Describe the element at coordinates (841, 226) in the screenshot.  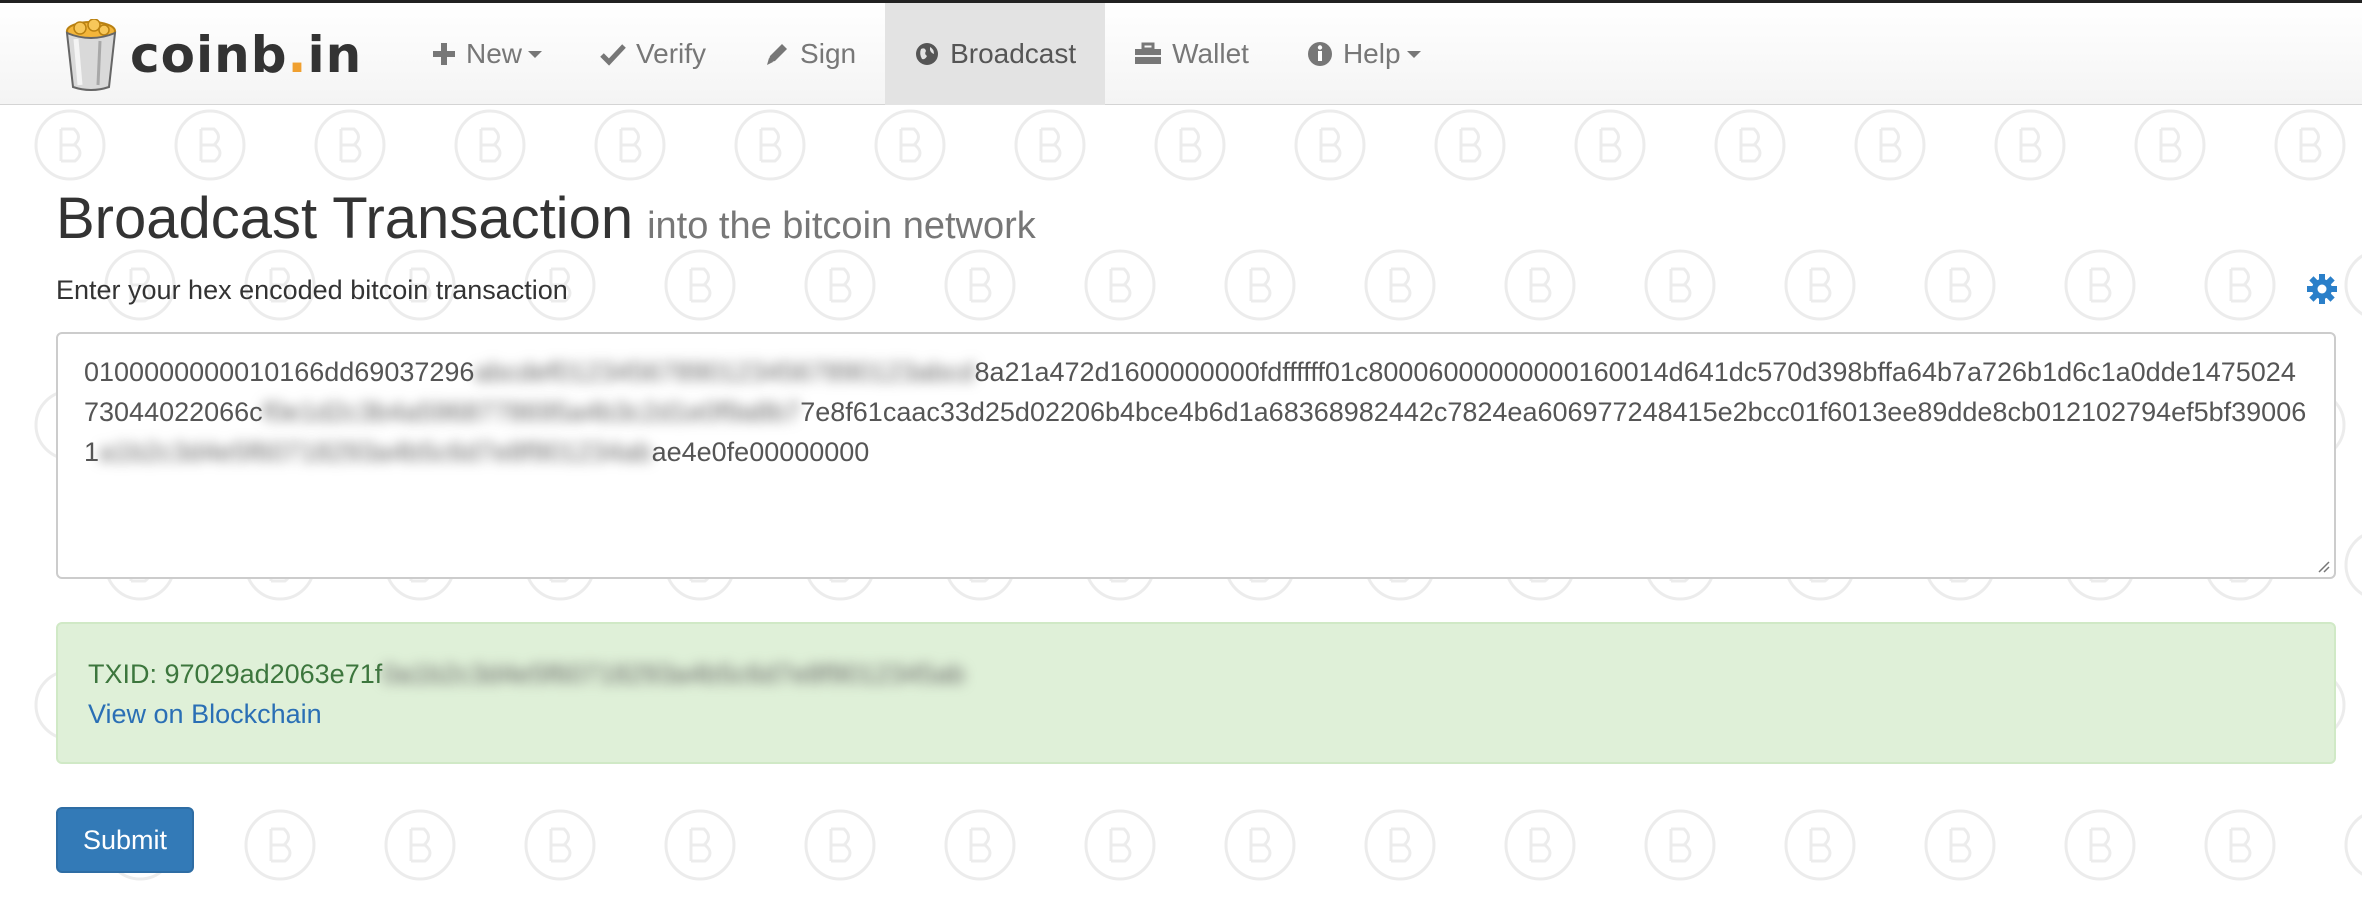
I see `page-subtitle: into the bitcoin network` at that location.